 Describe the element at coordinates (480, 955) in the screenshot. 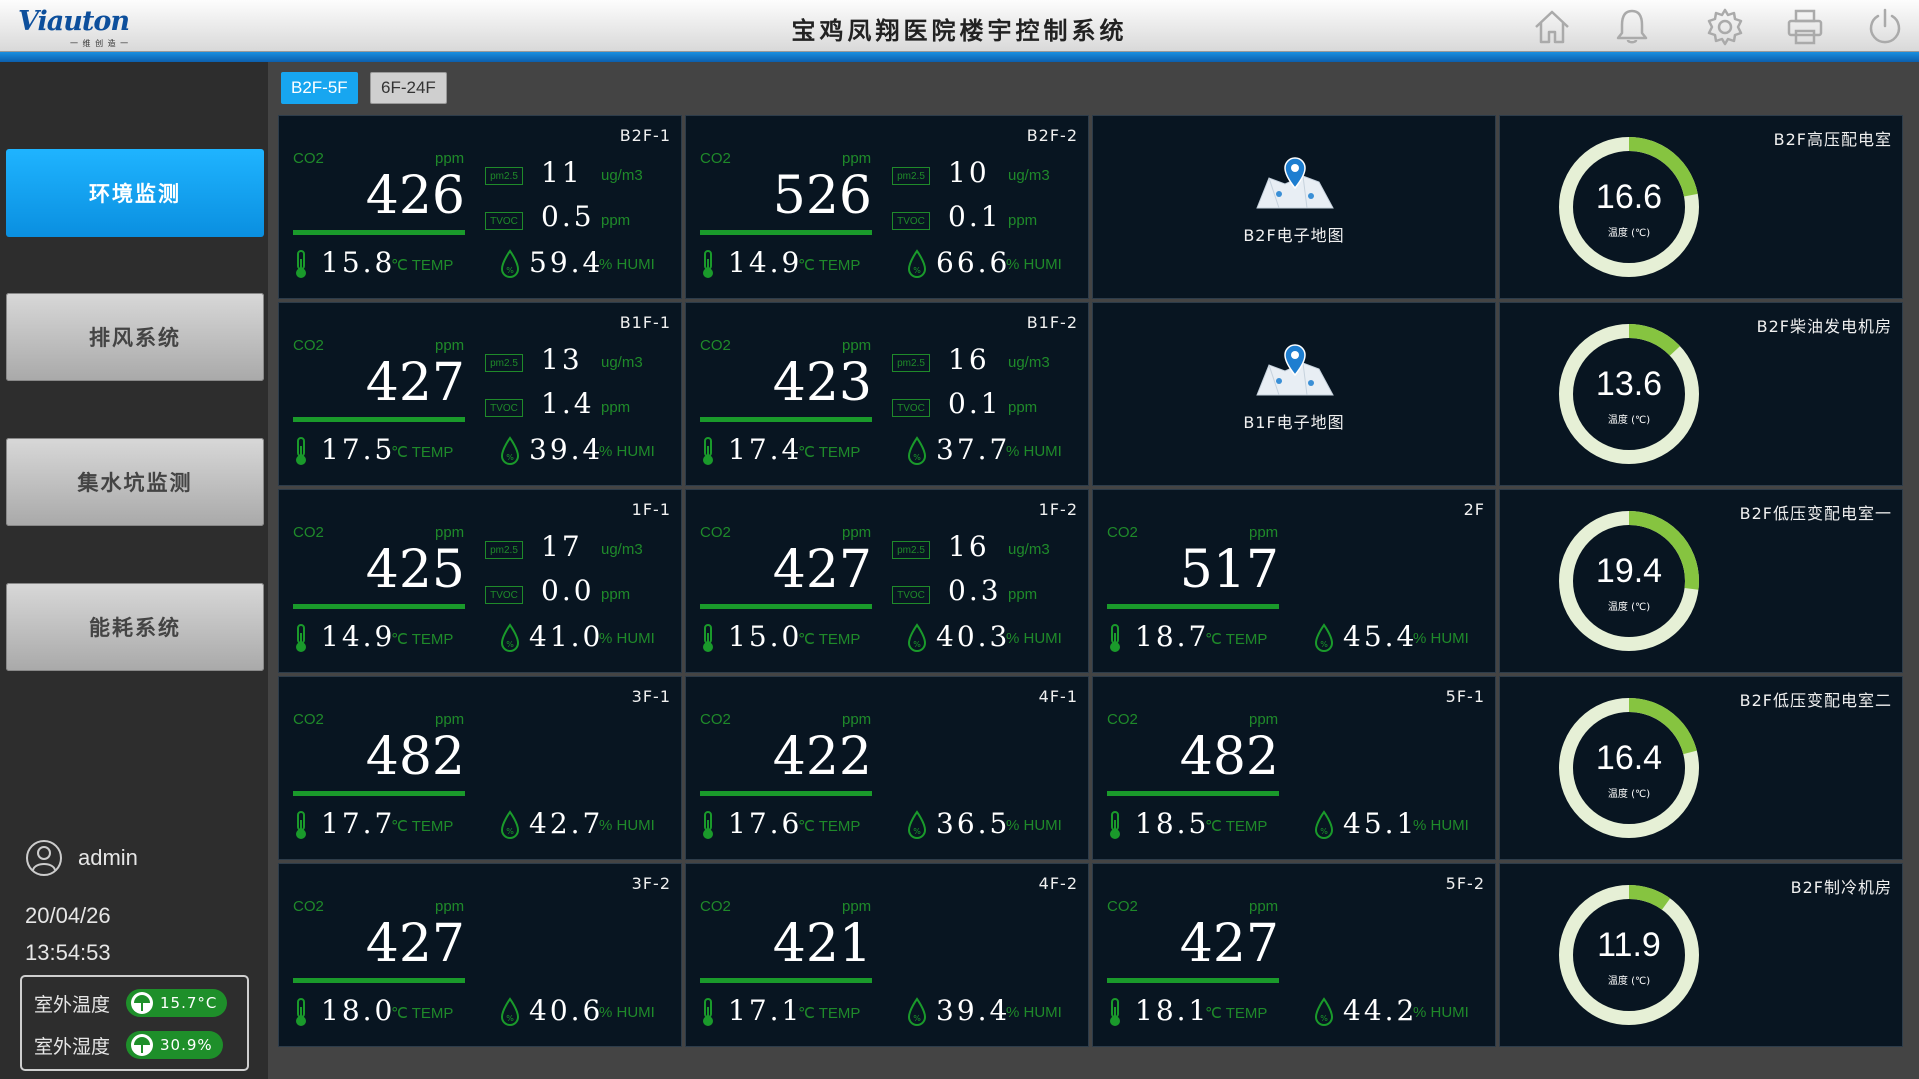

I see `sensor-card: 3F-2 CO2 ppm 427 18.0 ℃ TEMP% 40.6% HUMI` at that location.